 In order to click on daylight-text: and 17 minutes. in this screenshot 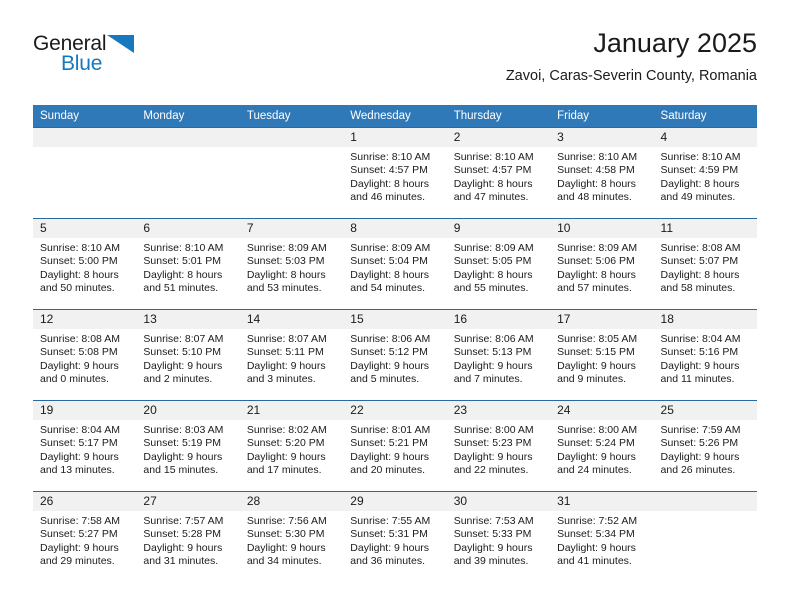, I will do `click(284, 470)`.